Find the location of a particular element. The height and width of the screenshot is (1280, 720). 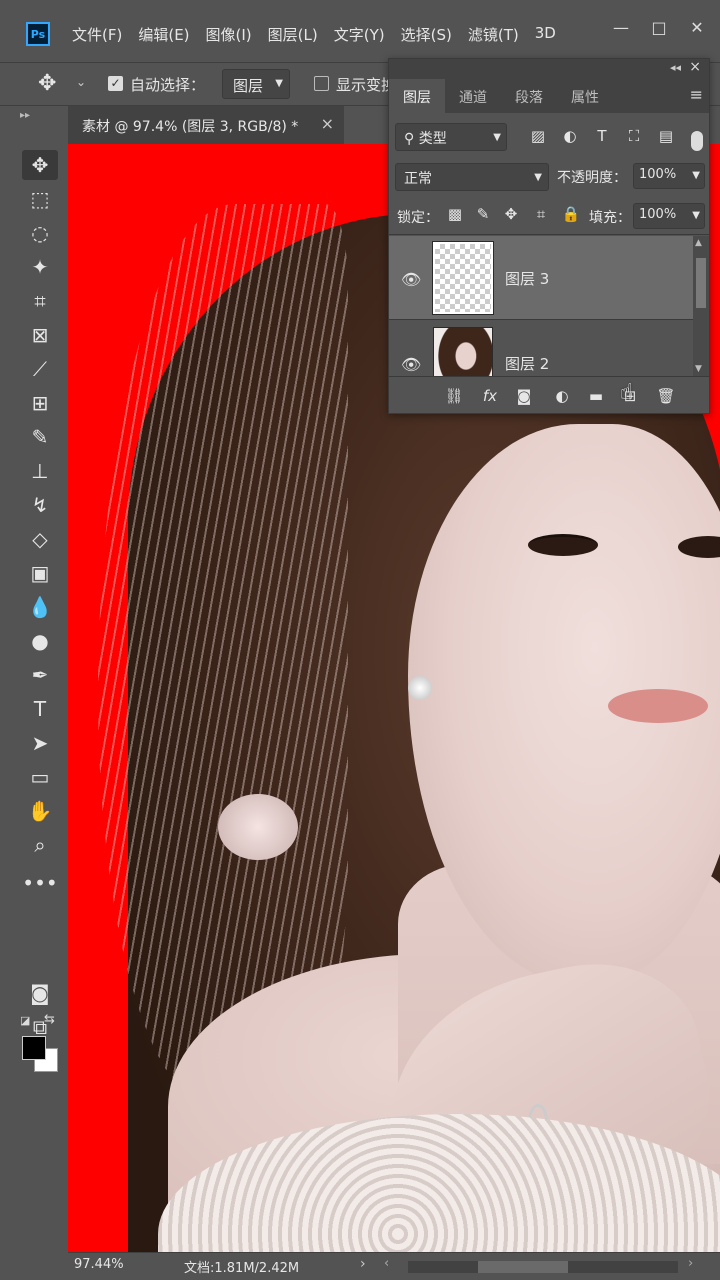

status-menu-arrow-icon: › is located at coordinates (363, 1264).